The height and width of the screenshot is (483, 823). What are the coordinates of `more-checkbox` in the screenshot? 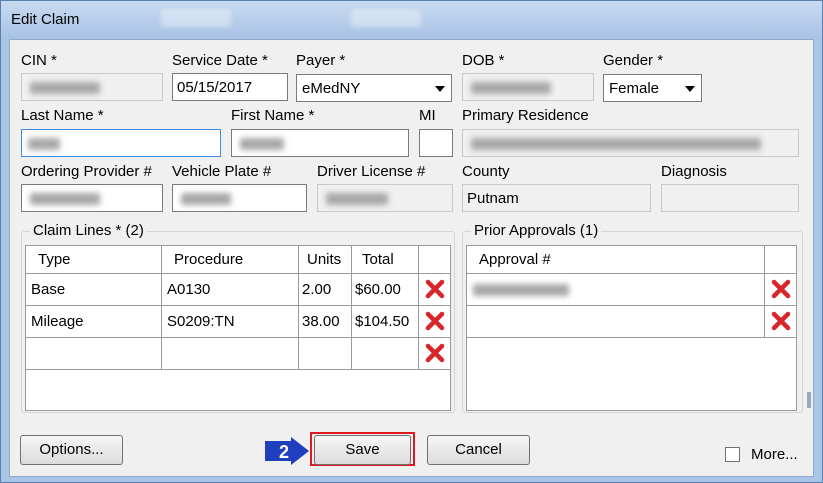 It's located at (732, 454).